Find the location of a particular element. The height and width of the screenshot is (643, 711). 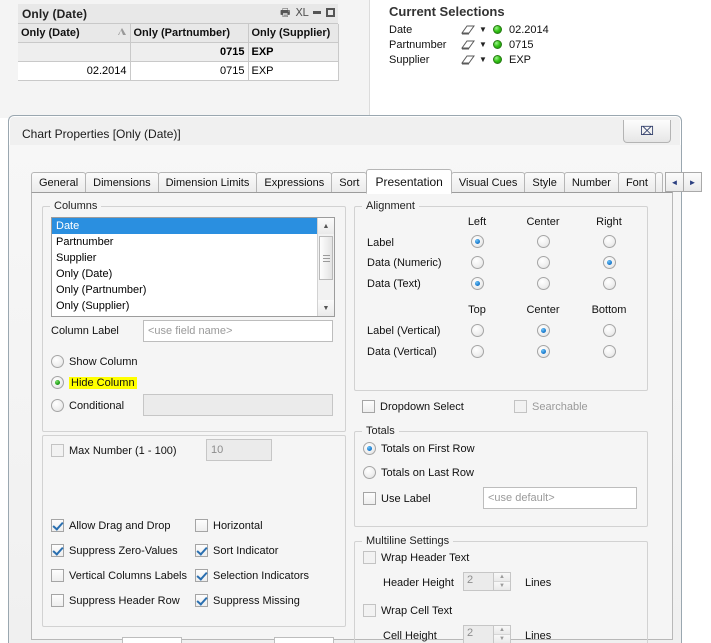

radio-data-valign-top is located at coordinates (477, 351).